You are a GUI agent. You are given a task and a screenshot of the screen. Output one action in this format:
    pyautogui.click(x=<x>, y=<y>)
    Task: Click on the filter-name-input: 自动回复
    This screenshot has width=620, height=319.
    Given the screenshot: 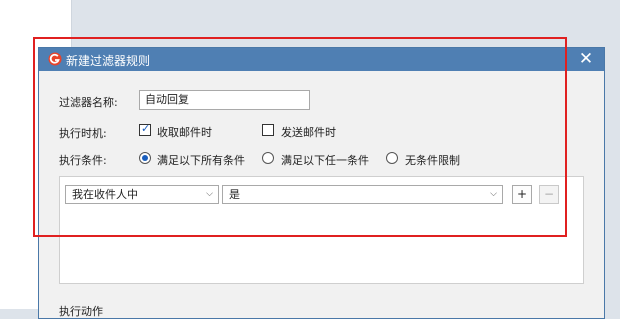 What is the action you would take?
    pyautogui.click(x=224, y=100)
    